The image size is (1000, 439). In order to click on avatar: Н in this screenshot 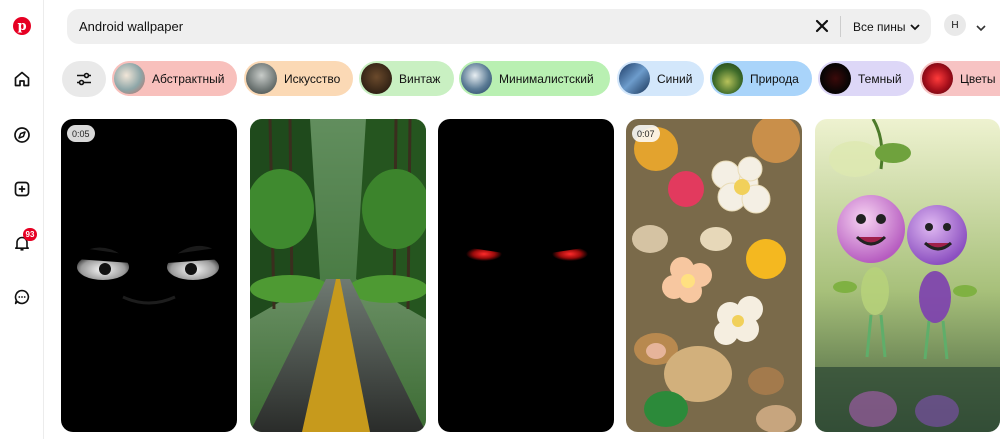, I will do `click(955, 25)`.